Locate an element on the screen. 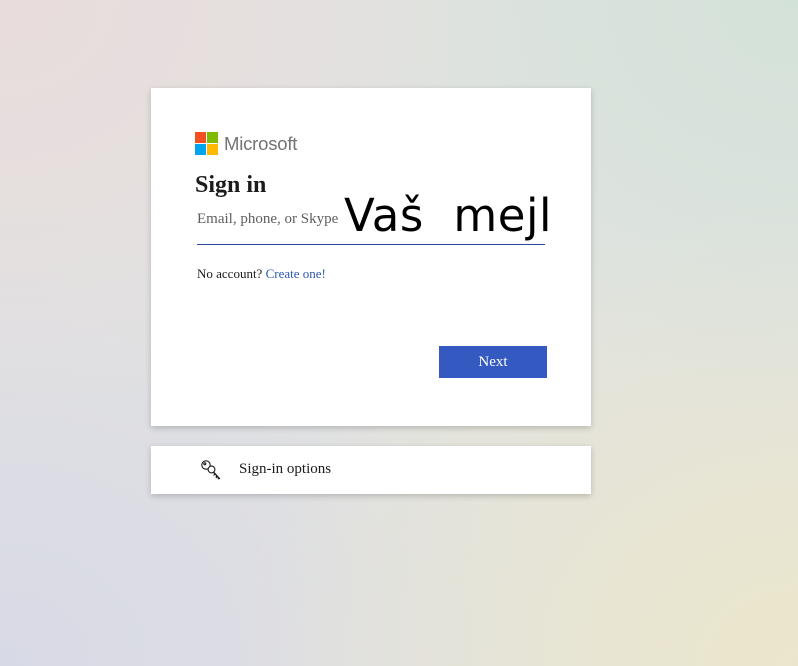  no-account-row: No account? Create one! is located at coordinates (261, 274).